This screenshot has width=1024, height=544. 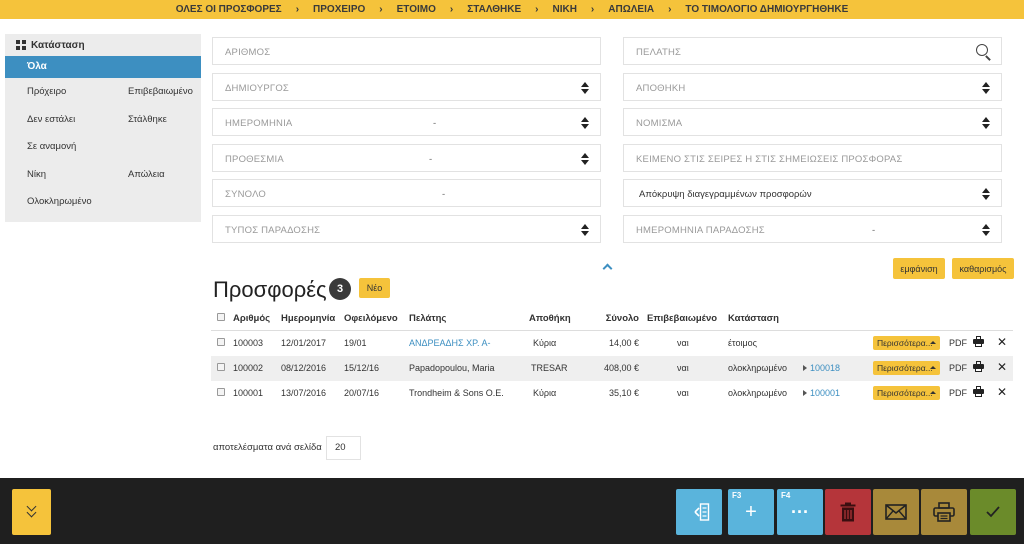 What do you see at coordinates (758, 368) in the screenshot?
I see `row-status: ολοκληρωμένο` at bounding box center [758, 368].